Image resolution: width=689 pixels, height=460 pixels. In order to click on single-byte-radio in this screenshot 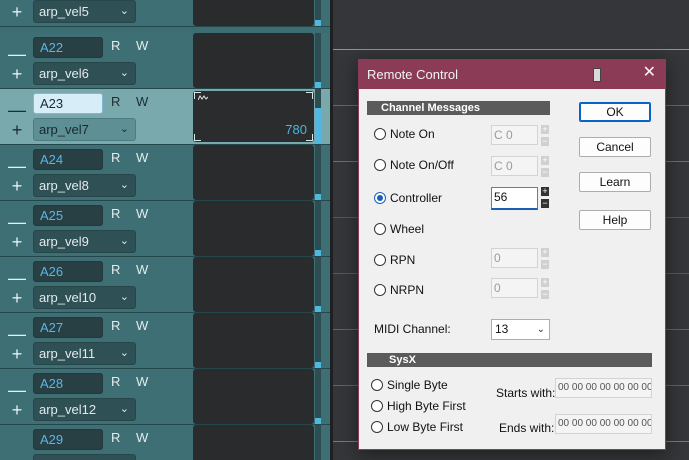, I will do `click(377, 385)`.